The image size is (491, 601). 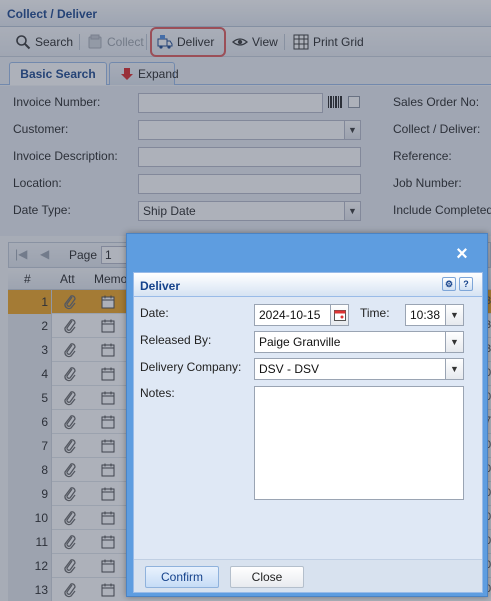 I want to click on panel-header: Deliver ⚙ ?, so click(x=308, y=285).